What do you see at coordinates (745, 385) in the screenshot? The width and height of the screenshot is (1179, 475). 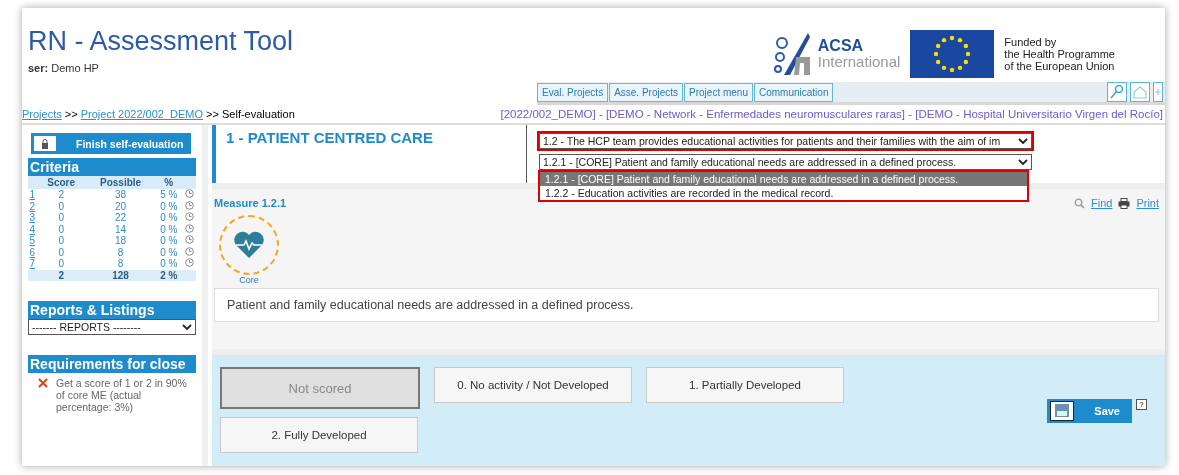 I see `score-option-button: 1. Partially Developed` at bounding box center [745, 385].